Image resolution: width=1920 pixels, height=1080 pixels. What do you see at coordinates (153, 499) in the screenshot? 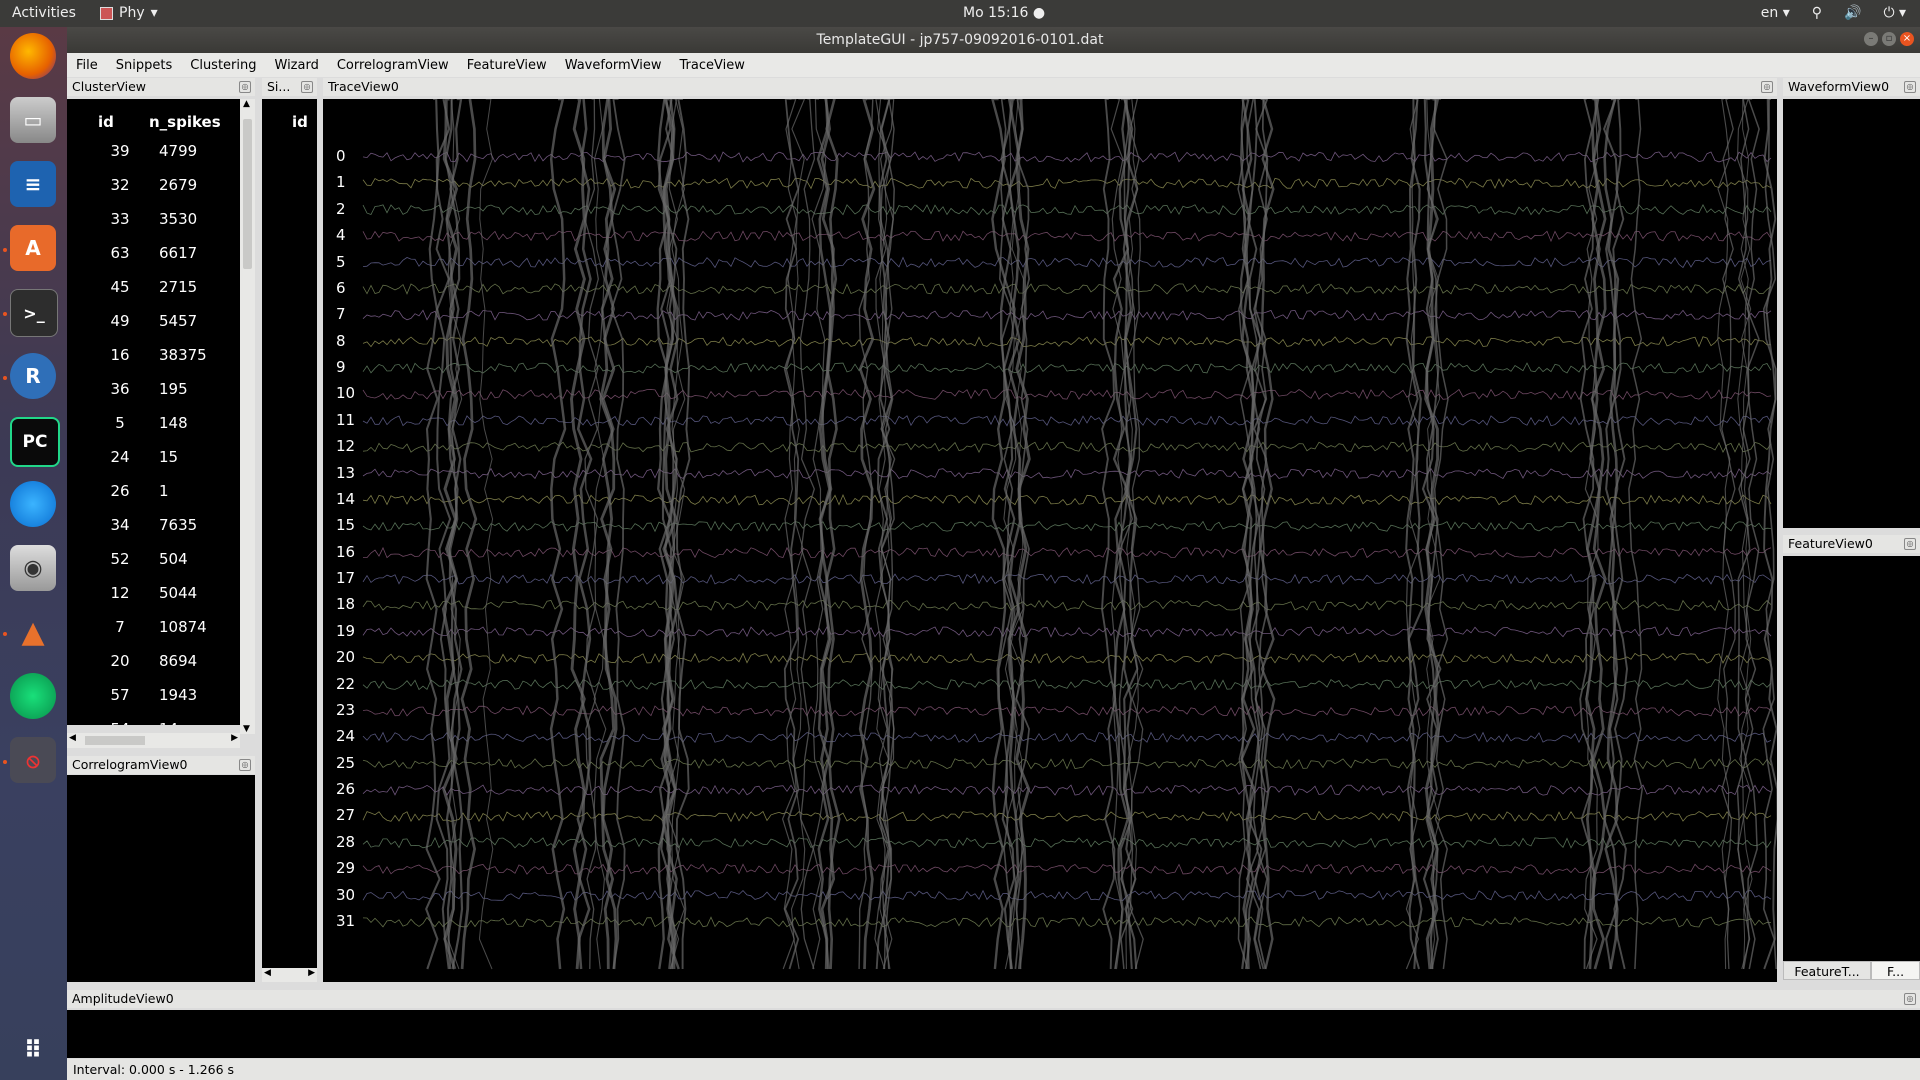
I see `table-row: 26 1` at bounding box center [153, 499].